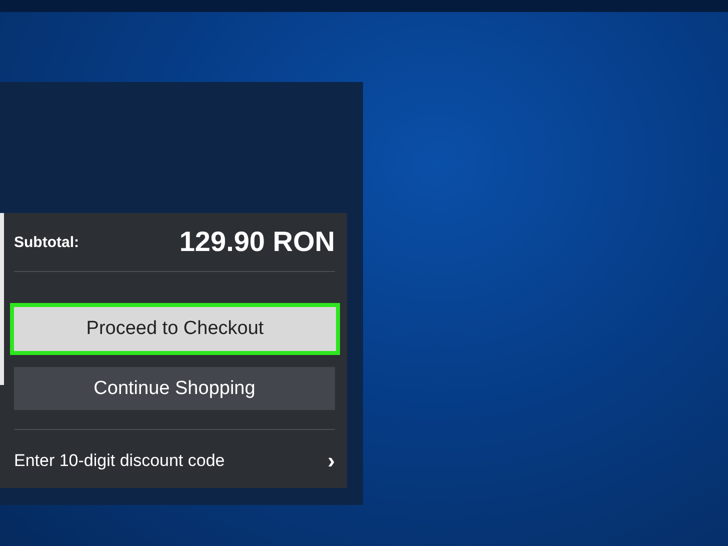 The width and height of the screenshot is (728, 546). What do you see at coordinates (174, 388) in the screenshot?
I see `continue-shopping-button: Continue Shopping` at bounding box center [174, 388].